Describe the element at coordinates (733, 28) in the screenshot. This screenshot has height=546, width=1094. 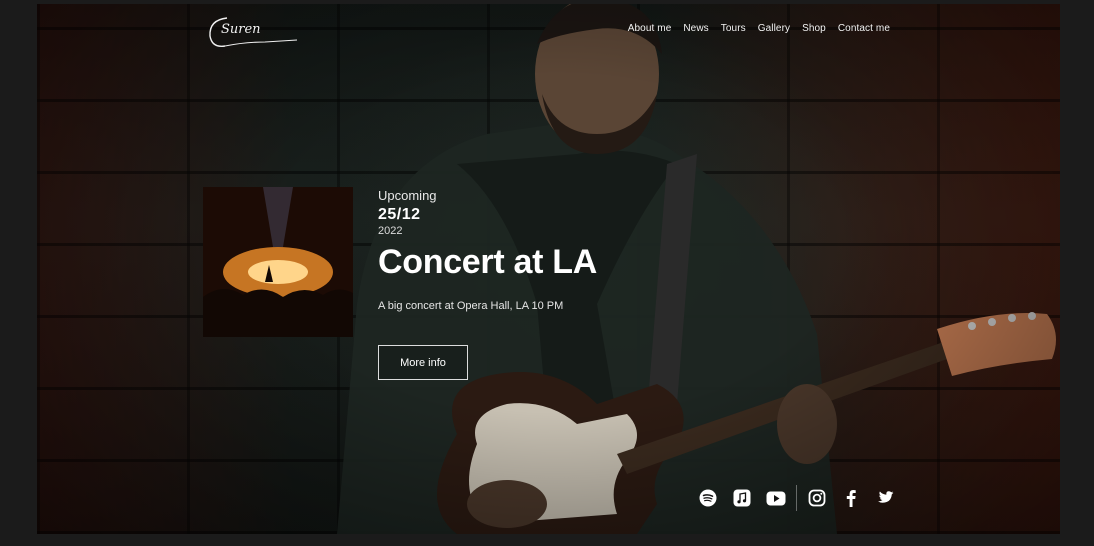
I see `nav-tours: Tours` at that location.